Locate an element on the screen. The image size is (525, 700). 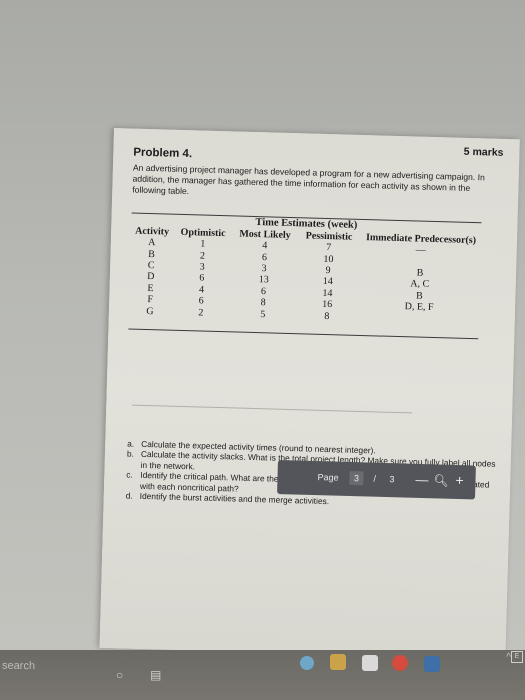
zoom-out-button: — is located at coordinates (421, 479).